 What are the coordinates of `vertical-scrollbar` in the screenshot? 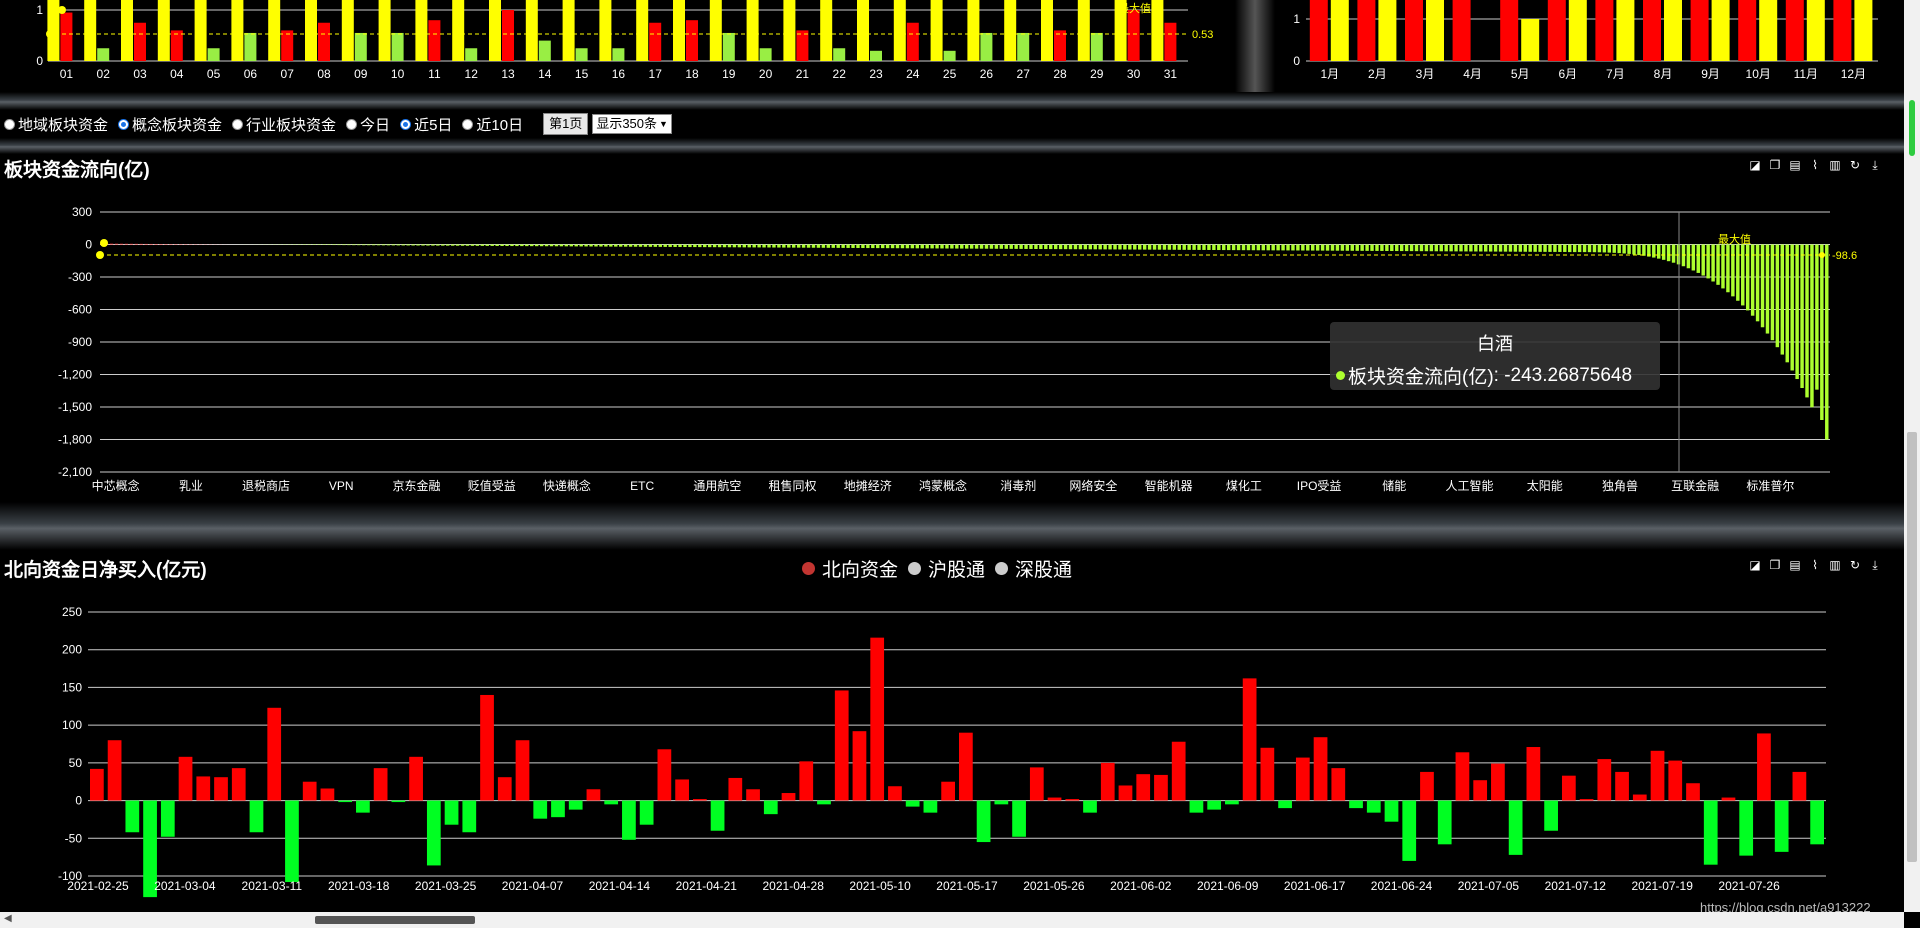 It's located at (1912, 456).